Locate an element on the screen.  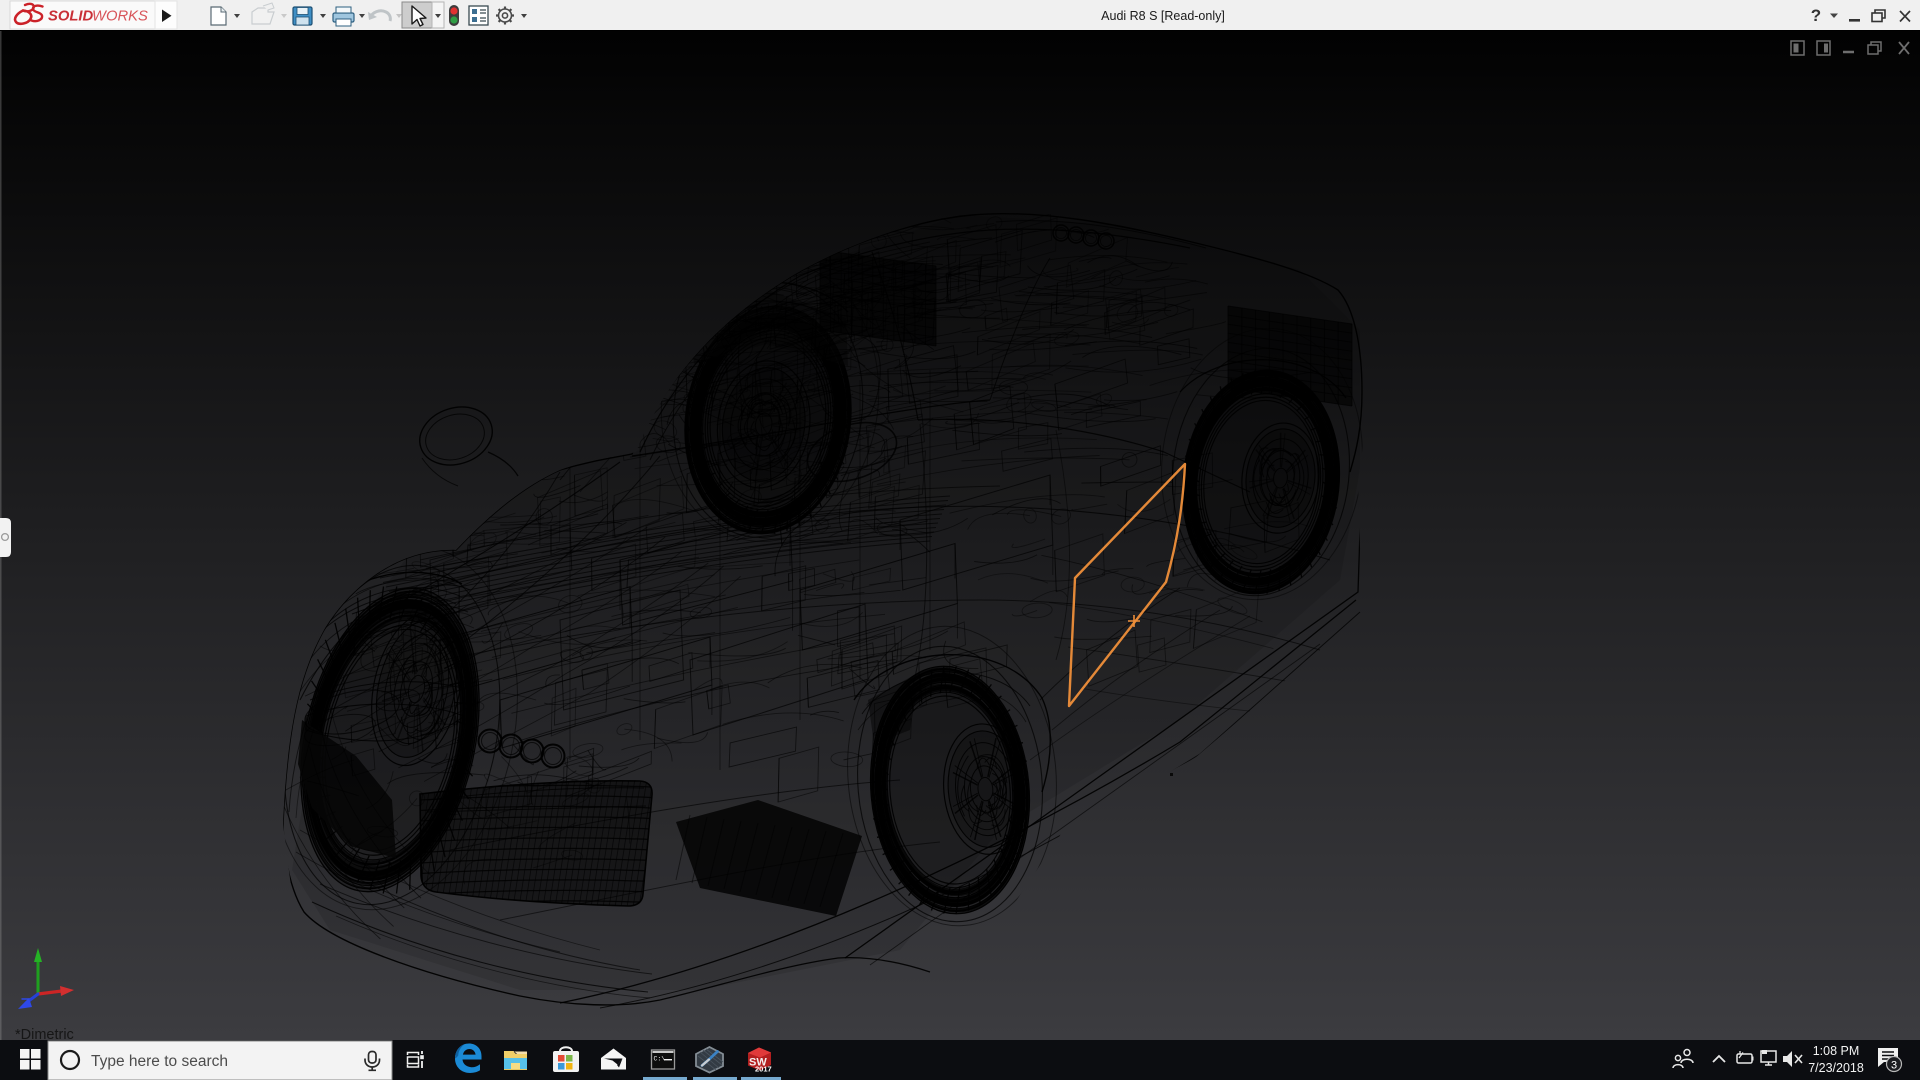
svg-text: SOLID is located at coordinates (71, 17).